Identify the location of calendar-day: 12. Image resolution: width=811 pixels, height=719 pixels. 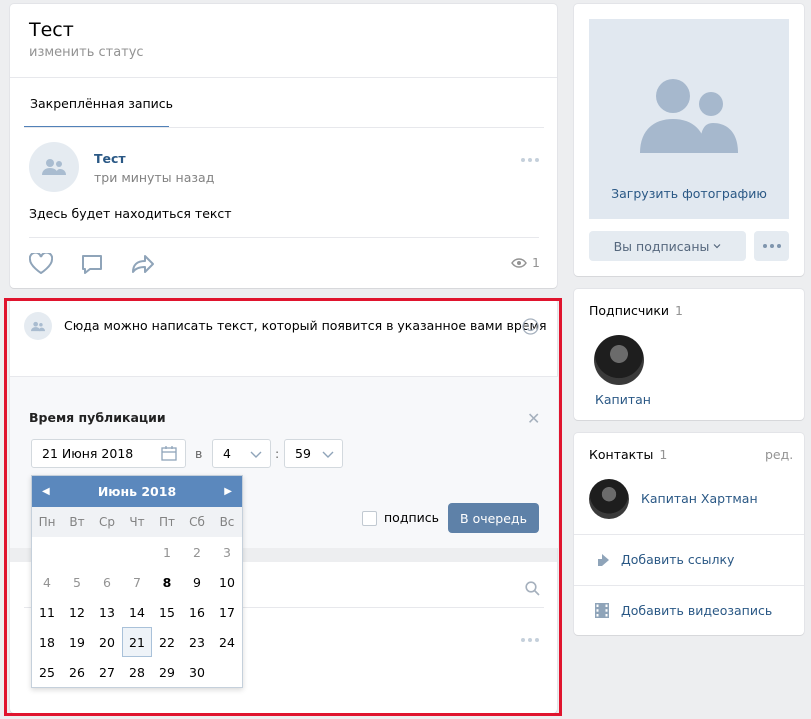
(77, 612).